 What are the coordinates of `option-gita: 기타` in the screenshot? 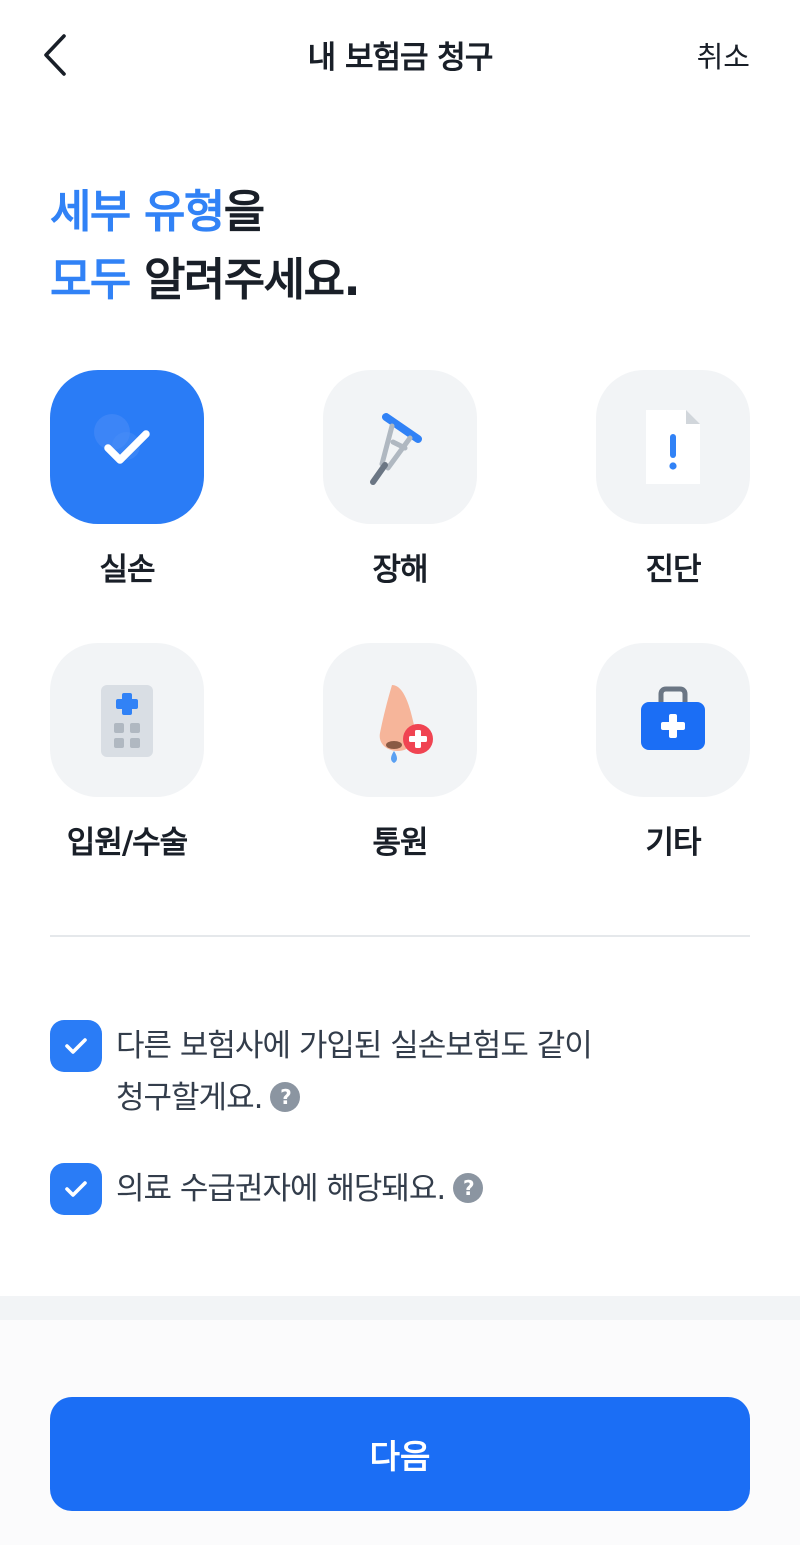 It's located at (673, 752).